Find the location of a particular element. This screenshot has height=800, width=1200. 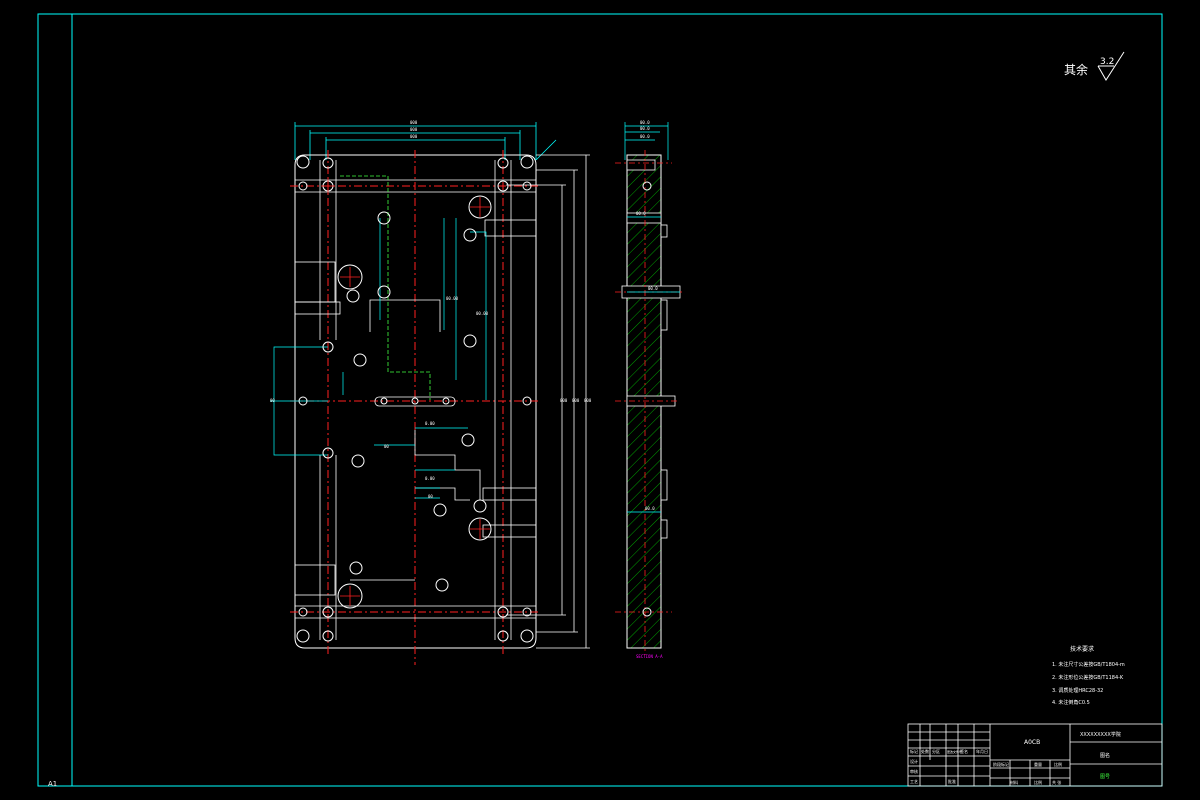

tech-requirement-4: 4. 未注倒角C0.5 is located at coordinates (1071, 702).